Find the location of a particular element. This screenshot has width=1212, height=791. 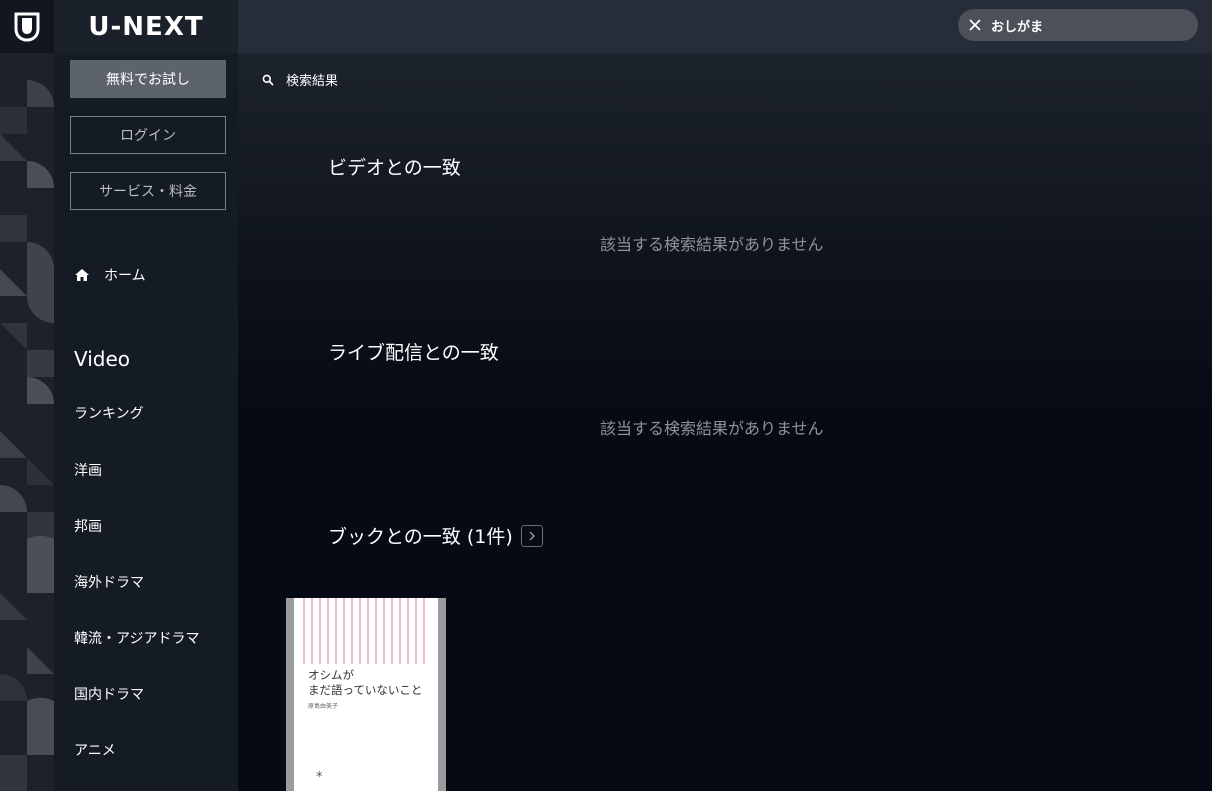

top-bar: U-NEXT おしがま is located at coordinates (606, 26).